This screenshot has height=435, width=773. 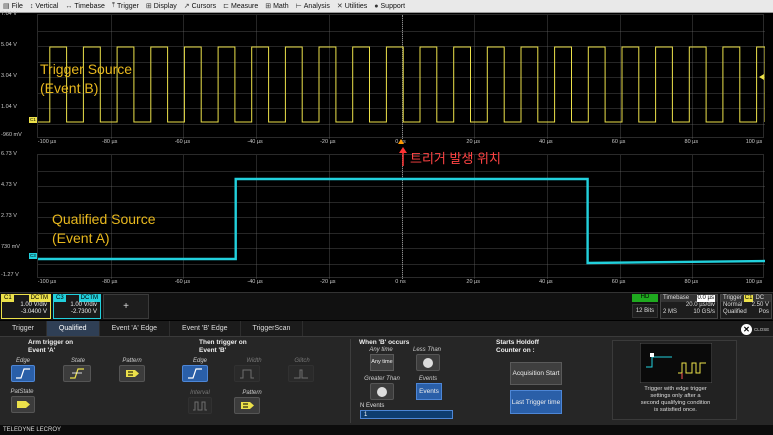 I want to click on menu-item-analysis: ⊢ Analysis, so click(x=313, y=6).